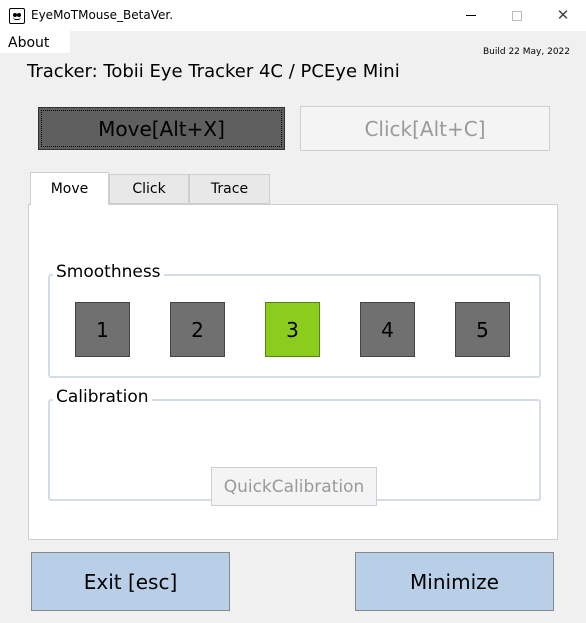 This screenshot has width=586, height=623. What do you see at coordinates (102, 397) in the screenshot?
I see `calibration-label: Calibration` at bounding box center [102, 397].